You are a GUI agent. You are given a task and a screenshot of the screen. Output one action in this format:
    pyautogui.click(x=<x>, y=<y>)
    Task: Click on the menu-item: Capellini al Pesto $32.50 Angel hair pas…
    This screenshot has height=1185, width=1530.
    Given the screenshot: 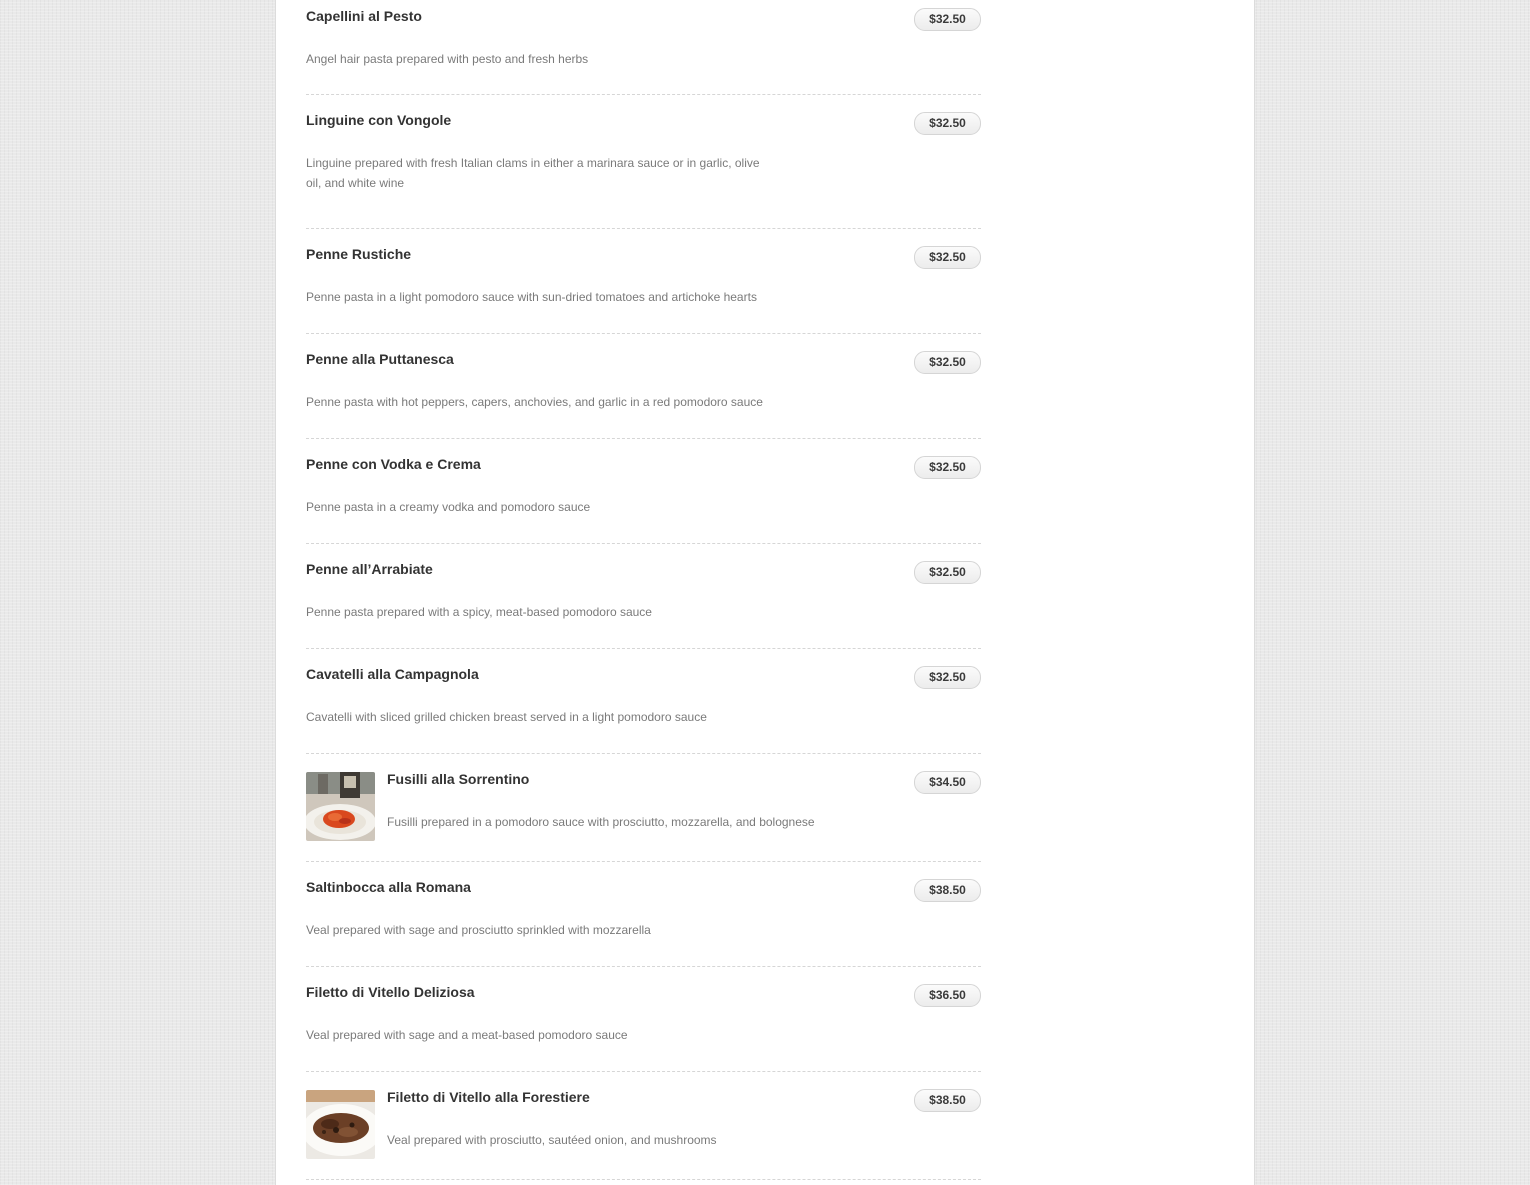 What is the action you would take?
    pyautogui.click(x=643, y=47)
    